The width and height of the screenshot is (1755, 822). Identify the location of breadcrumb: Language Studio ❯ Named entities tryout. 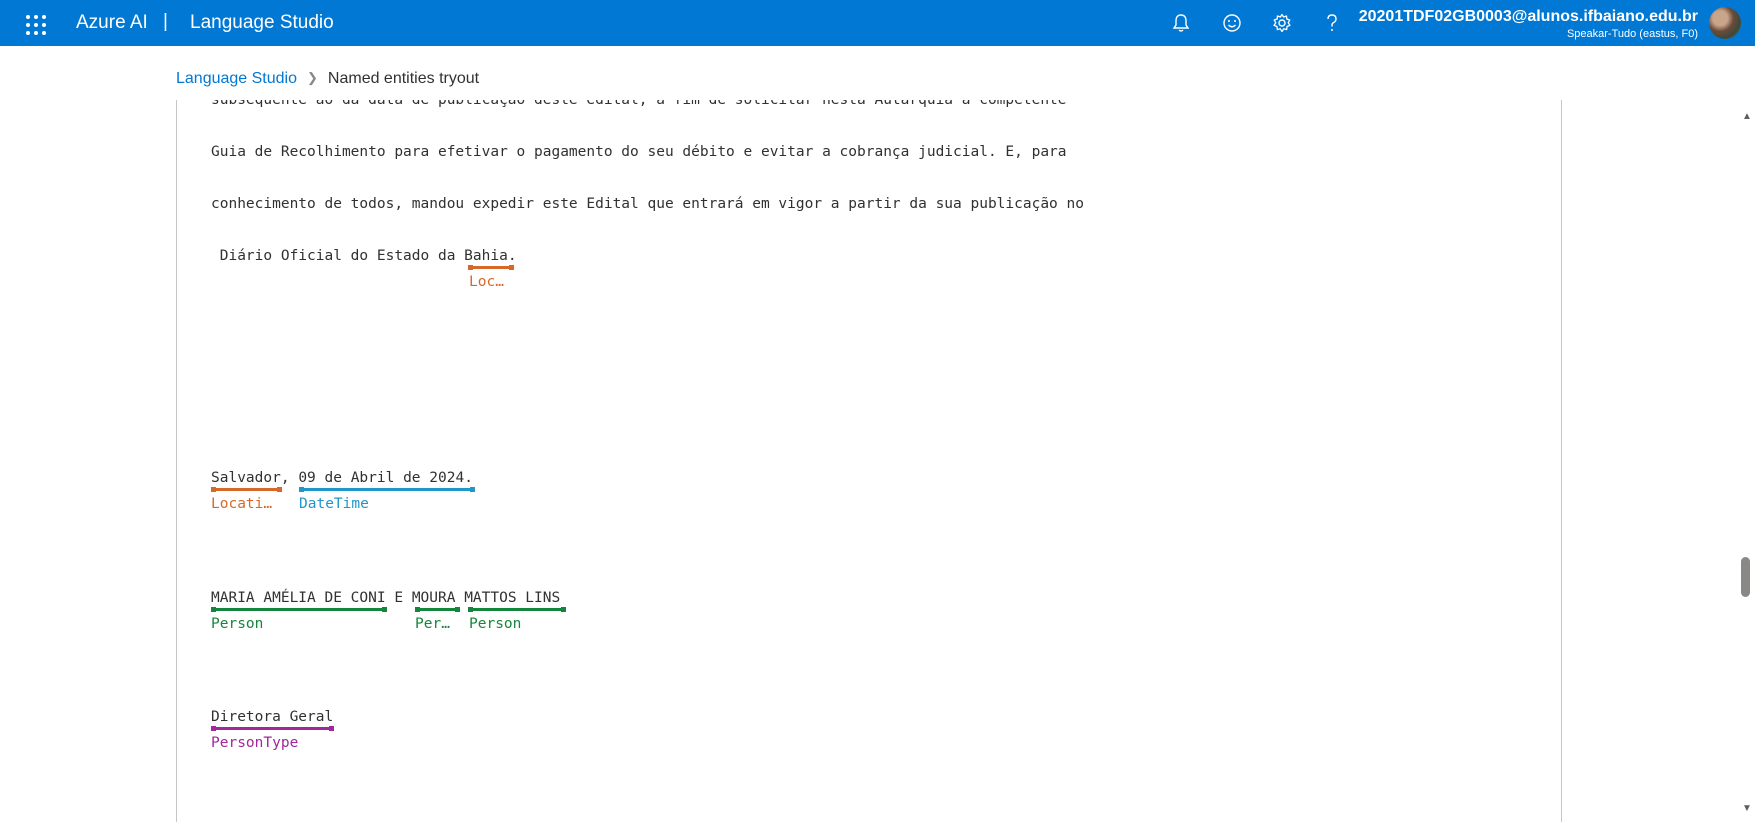
(327, 79).